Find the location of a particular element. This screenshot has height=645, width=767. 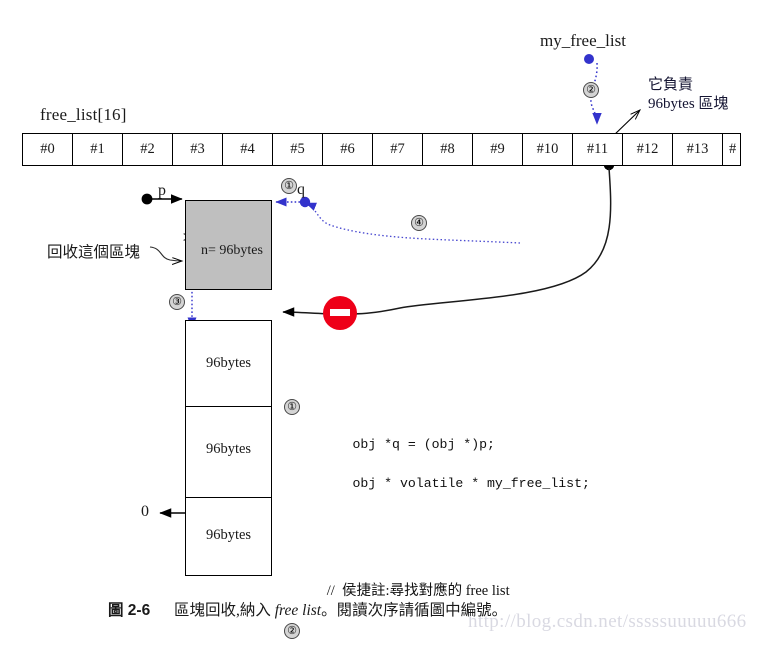

curve-slot11-to-list is located at coordinates (477, 241).